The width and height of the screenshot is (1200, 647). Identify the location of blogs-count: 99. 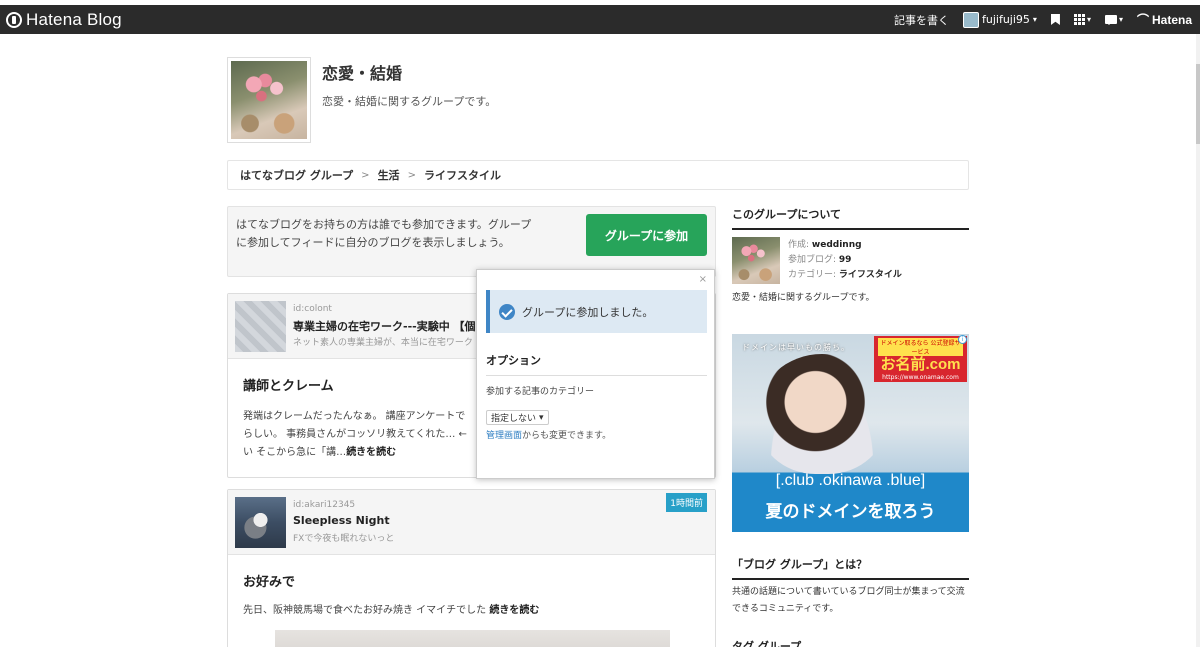
(845, 260).